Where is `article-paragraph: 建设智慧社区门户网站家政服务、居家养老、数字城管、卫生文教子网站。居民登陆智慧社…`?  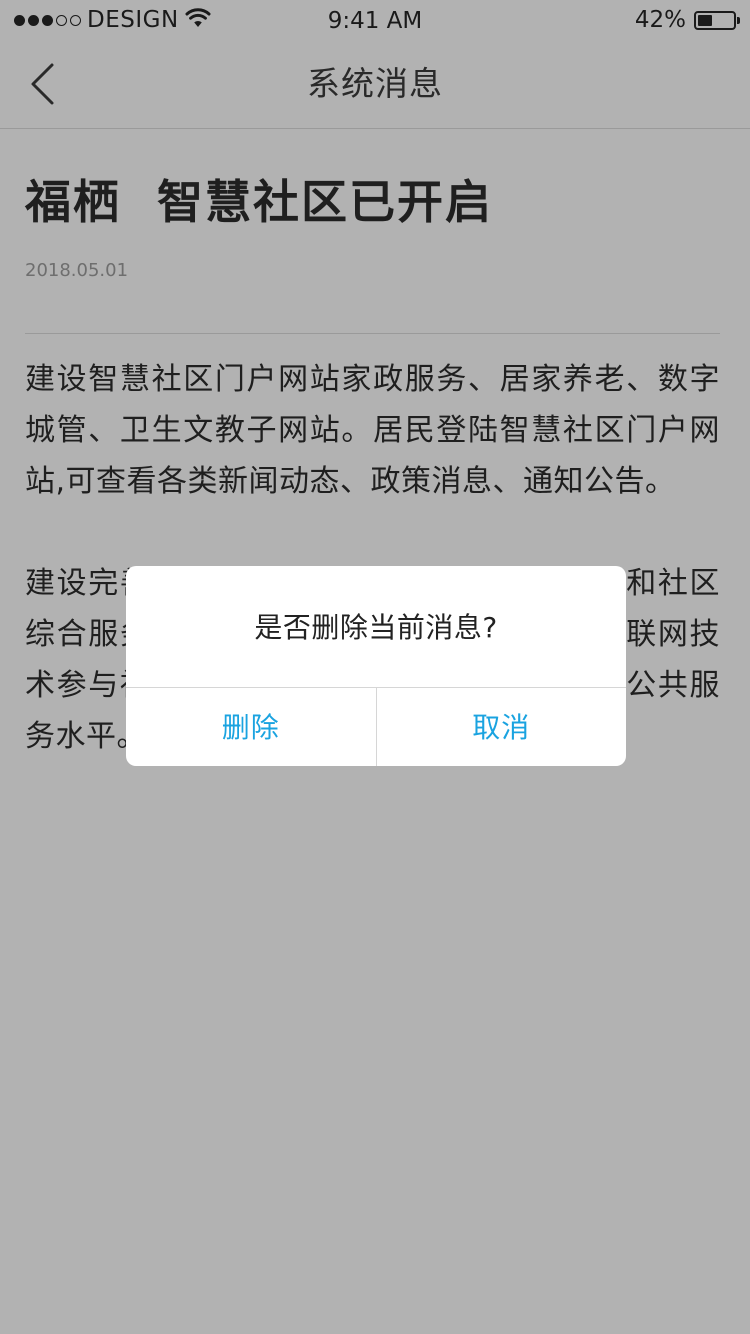 article-paragraph: 建设智慧社区门户网站家政服务、居家养老、数字城管、卫生文教子网站。居民登陆智慧社… is located at coordinates (372, 430).